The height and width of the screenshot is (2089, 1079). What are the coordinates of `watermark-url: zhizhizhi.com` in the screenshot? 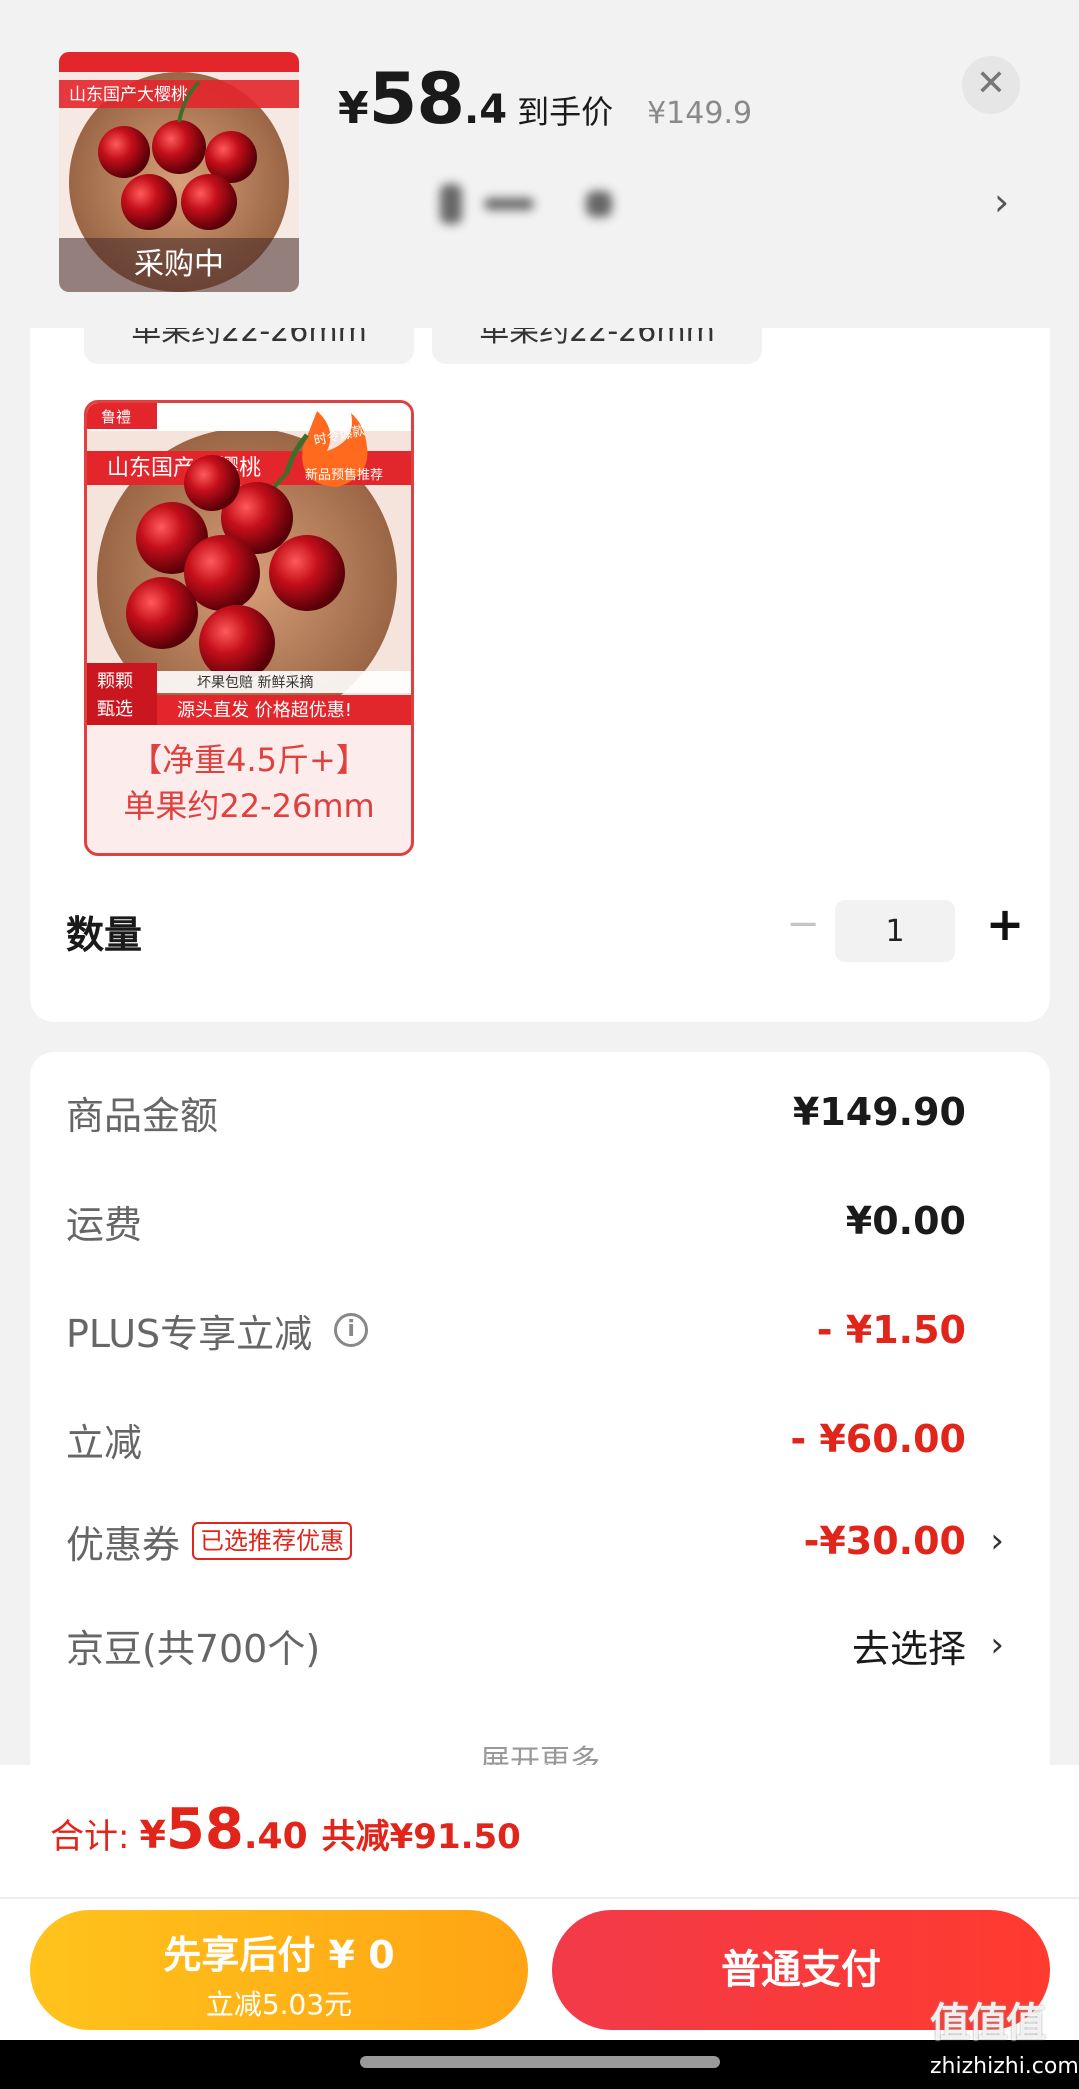 It's located at (1004, 2066).